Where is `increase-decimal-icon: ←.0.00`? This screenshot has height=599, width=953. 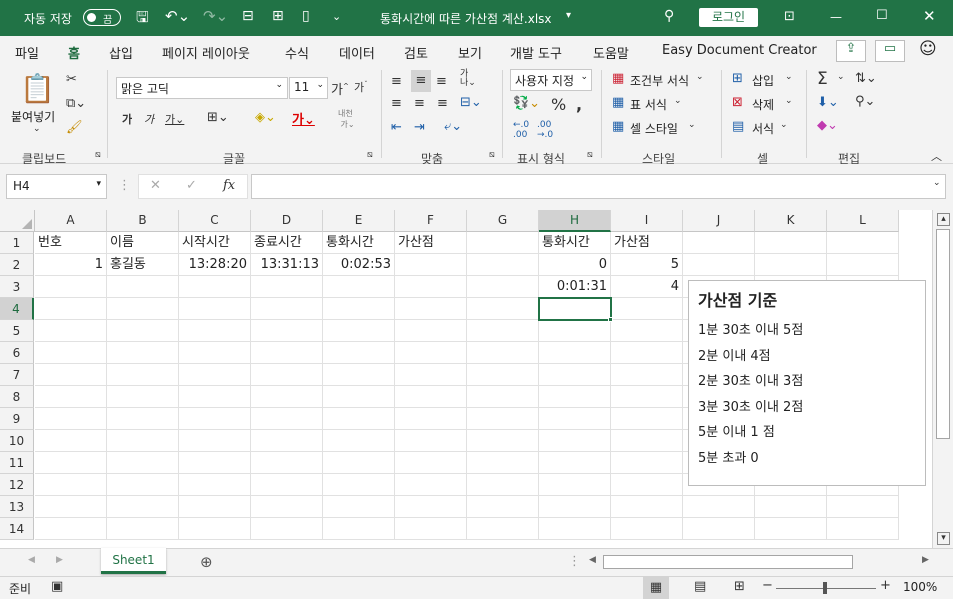 increase-decimal-icon: ←.0.00 is located at coordinates (521, 130).